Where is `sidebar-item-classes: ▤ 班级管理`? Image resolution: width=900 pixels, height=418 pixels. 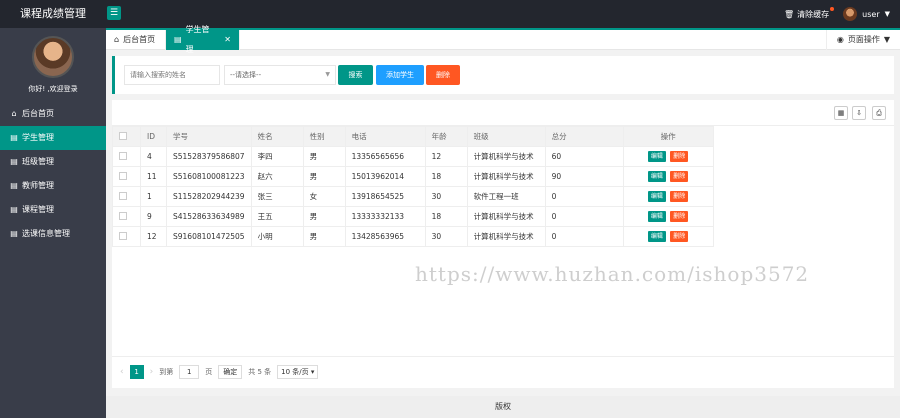
sidebar-item-classes: ▤ 班级管理 is located at coordinates (53, 162).